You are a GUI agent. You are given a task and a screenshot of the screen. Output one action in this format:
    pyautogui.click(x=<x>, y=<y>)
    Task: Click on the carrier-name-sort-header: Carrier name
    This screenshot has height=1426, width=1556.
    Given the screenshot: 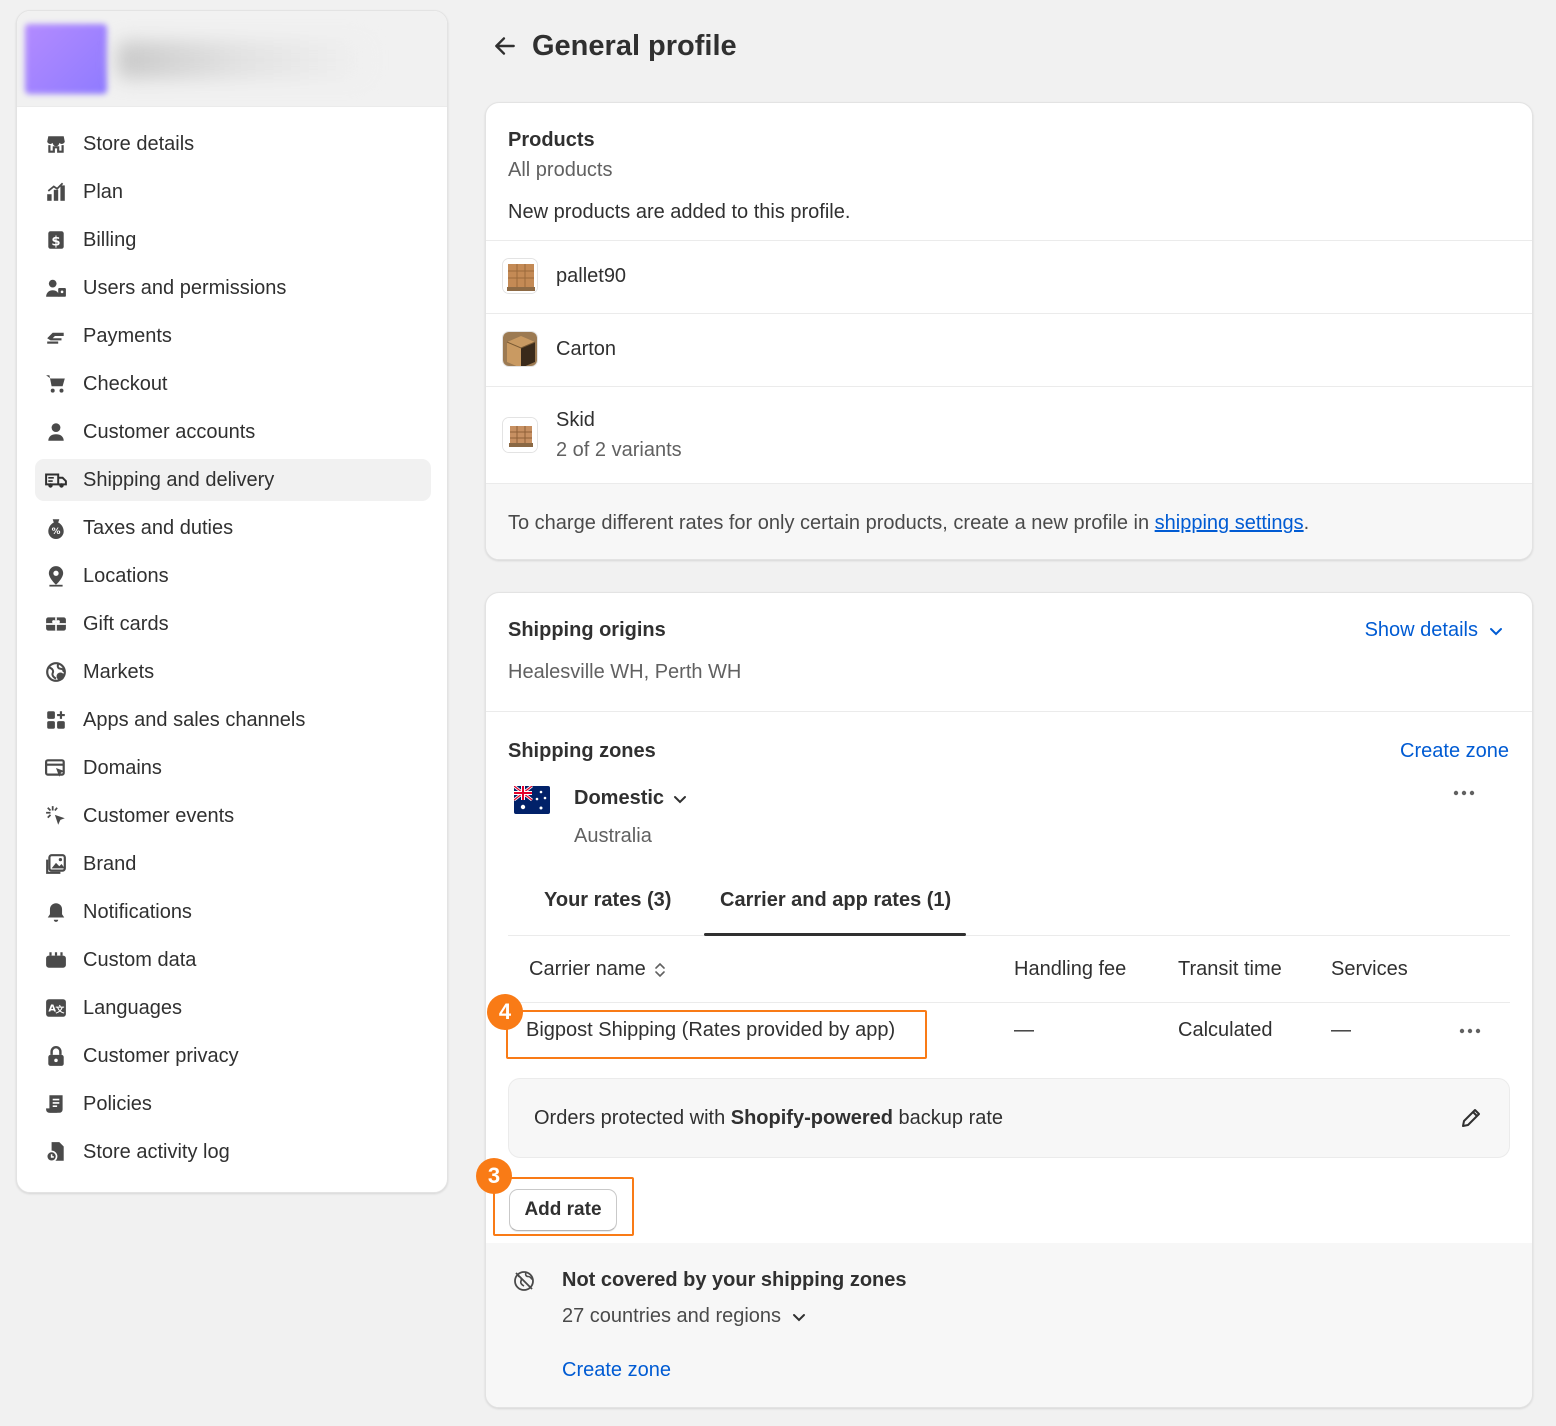 What is the action you would take?
    pyautogui.click(x=597, y=969)
    